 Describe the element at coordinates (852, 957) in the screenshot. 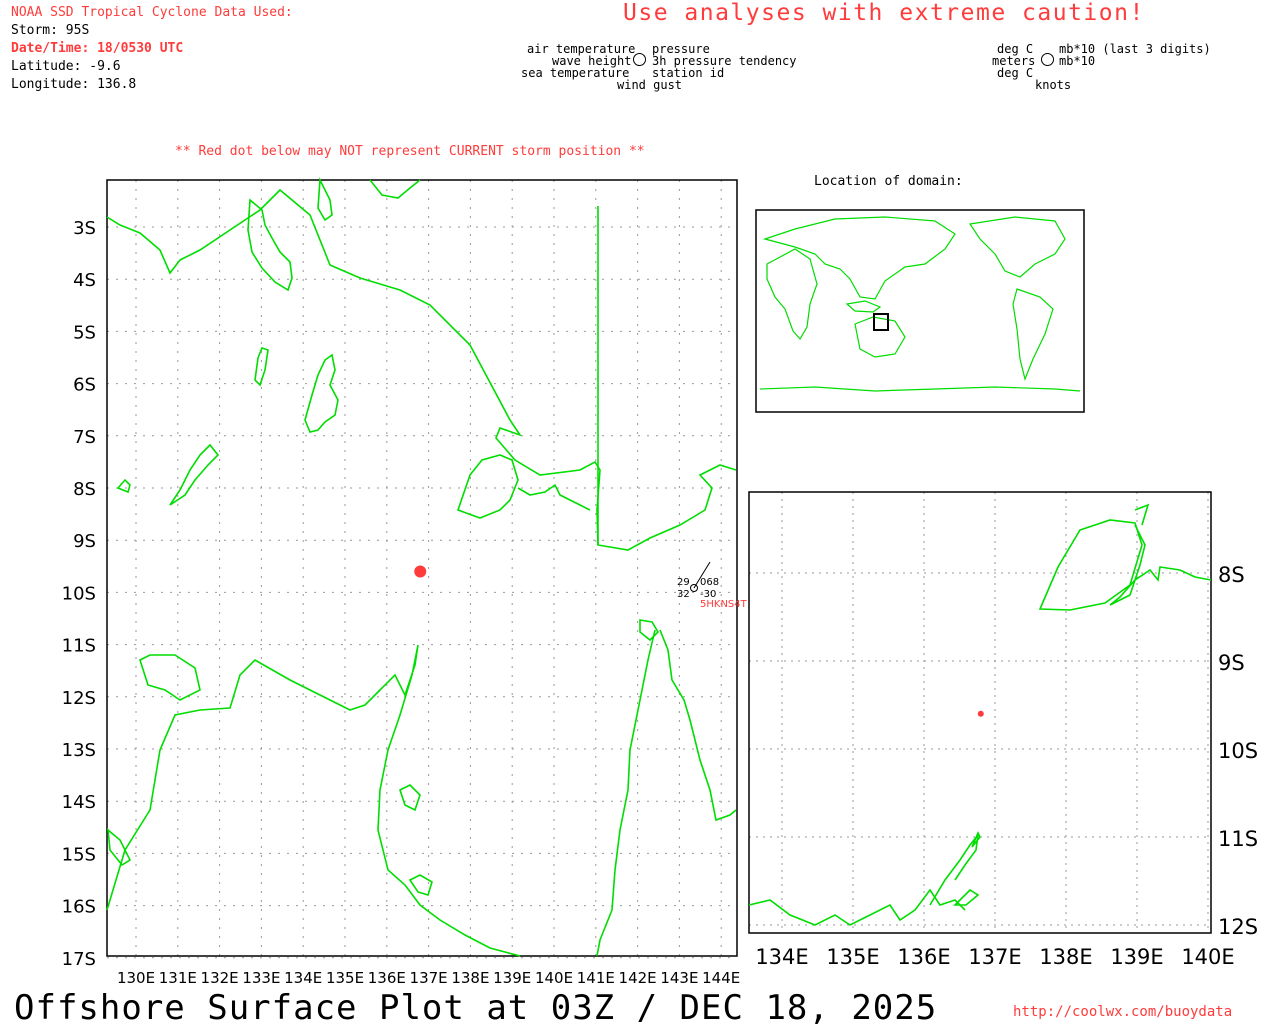

I see `zoom-lon-label: 135E` at that location.